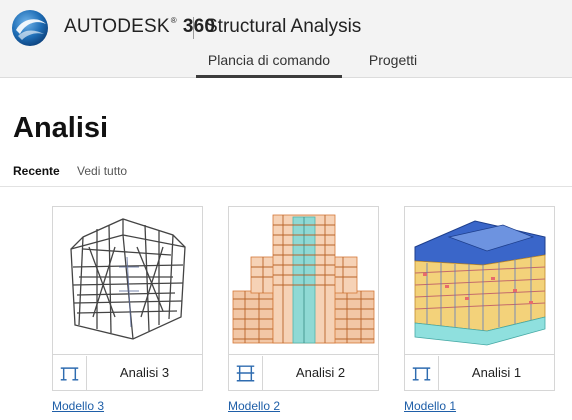 The image size is (572, 420). I want to click on analysis-card: Analisi 1, so click(479, 298).